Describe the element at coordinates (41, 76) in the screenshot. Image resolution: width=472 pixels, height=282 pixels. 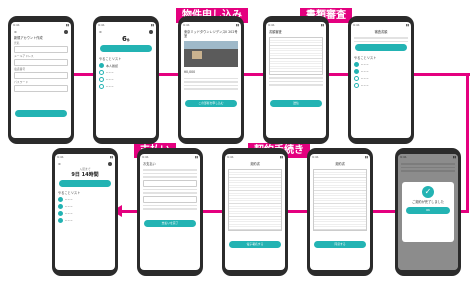
I see `phone-field` at that location.